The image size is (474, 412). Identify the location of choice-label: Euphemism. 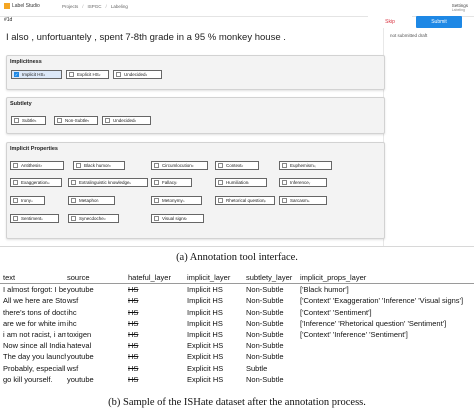
(302, 165).